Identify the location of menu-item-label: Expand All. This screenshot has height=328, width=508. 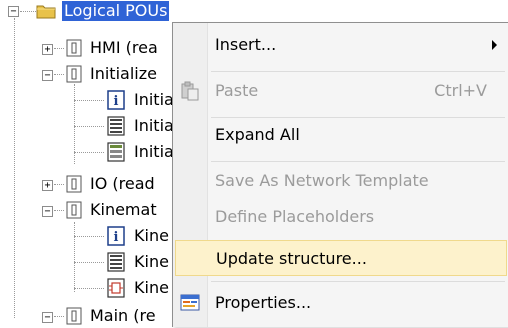
(257, 134).